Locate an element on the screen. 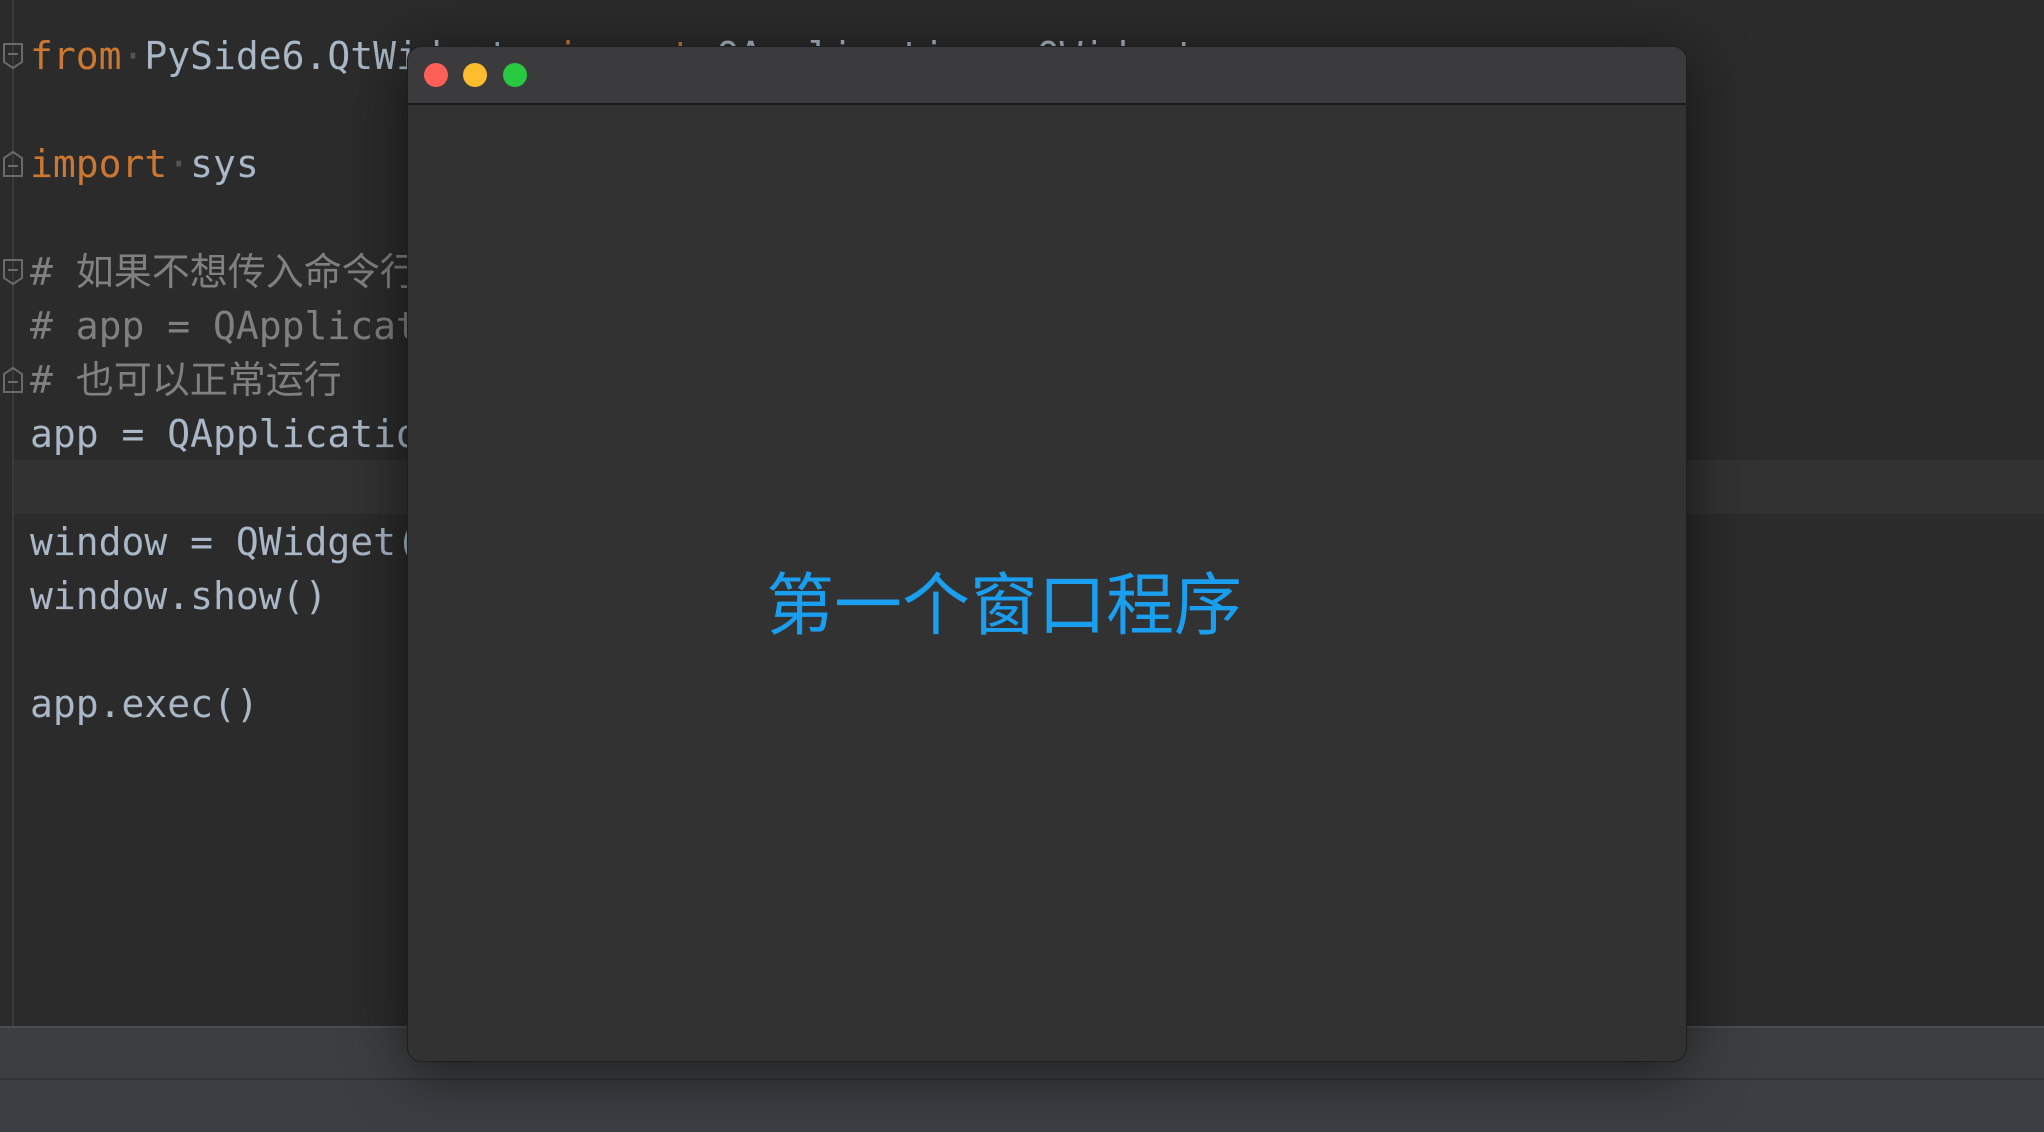 This screenshot has height=1132, width=2044. keyword-from: from is located at coordinates (76, 56).